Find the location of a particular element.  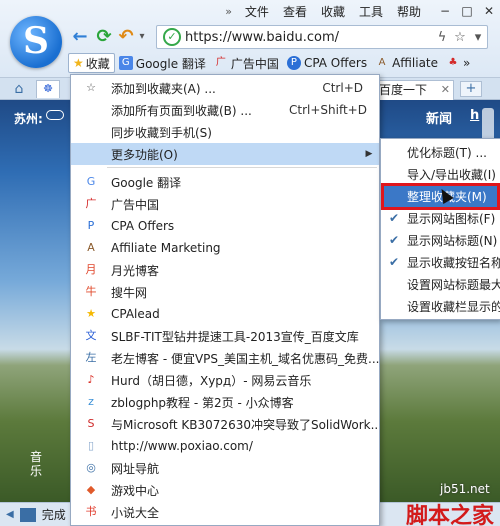

menu-item-label: 同步收藏到手机(S) is located at coordinates (161, 132).